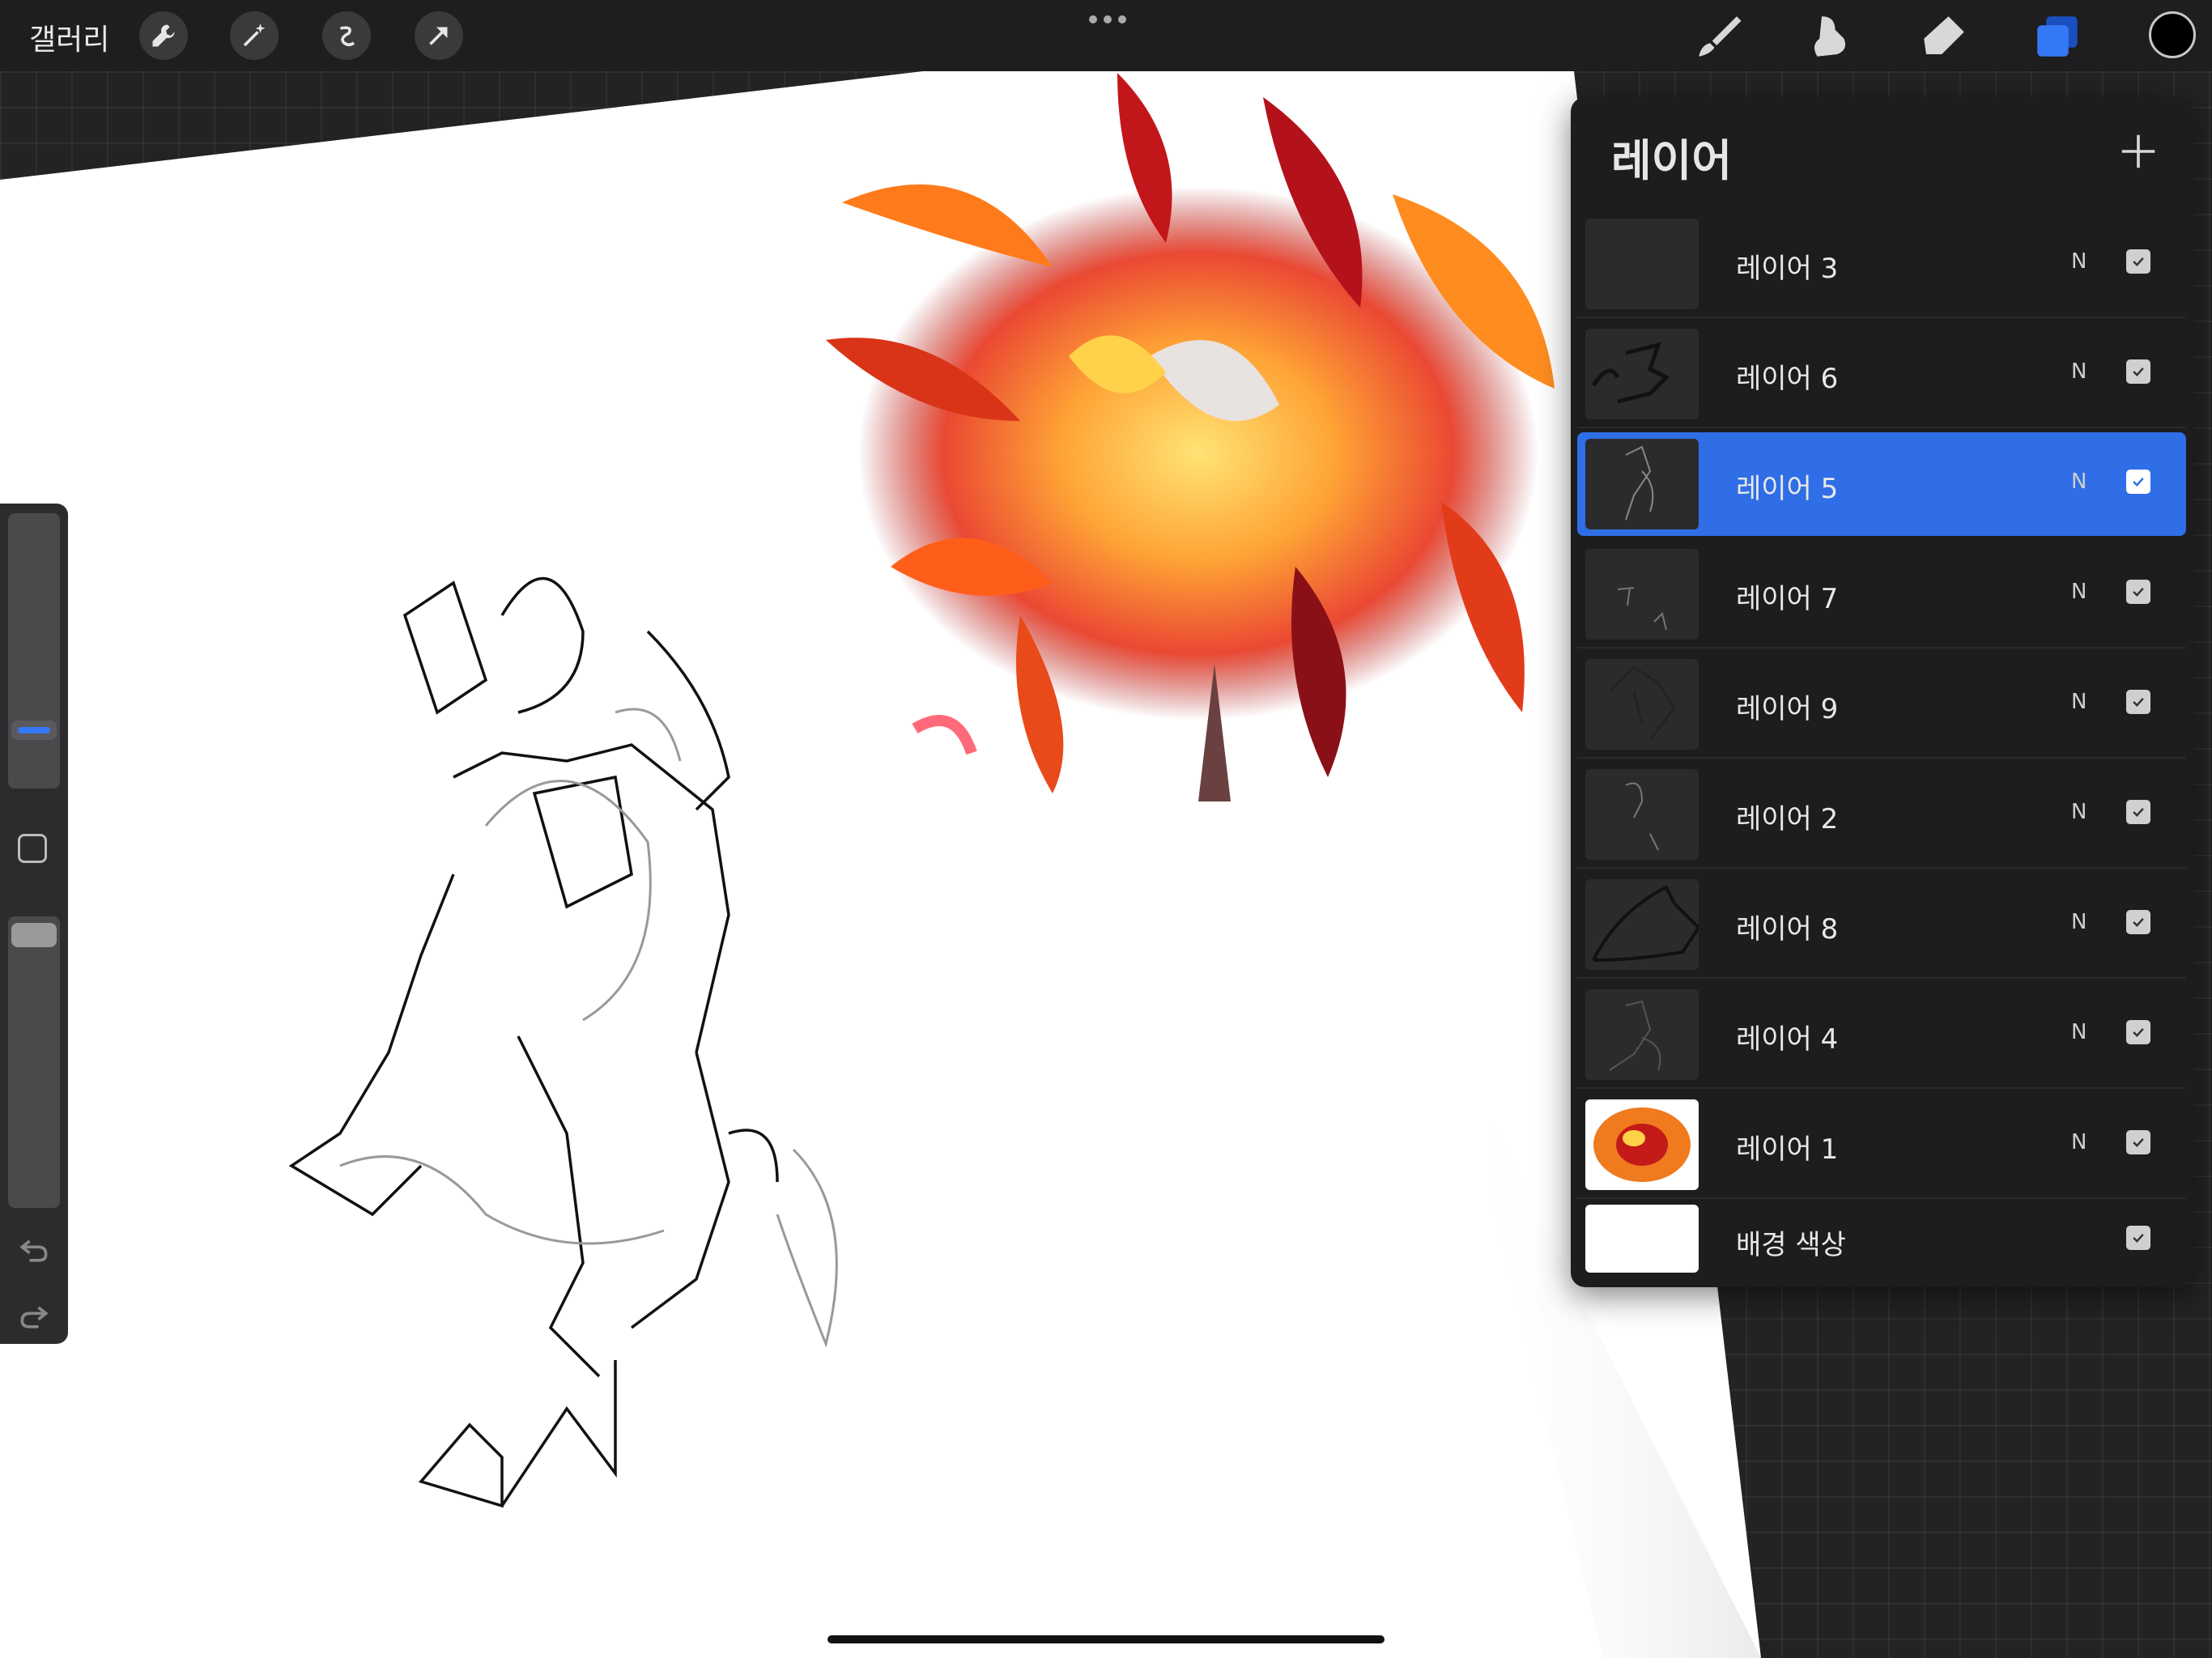 Image resolution: width=2212 pixels, height=1658 pixels. I want to click on smudge-icon, so click(1830, 36).